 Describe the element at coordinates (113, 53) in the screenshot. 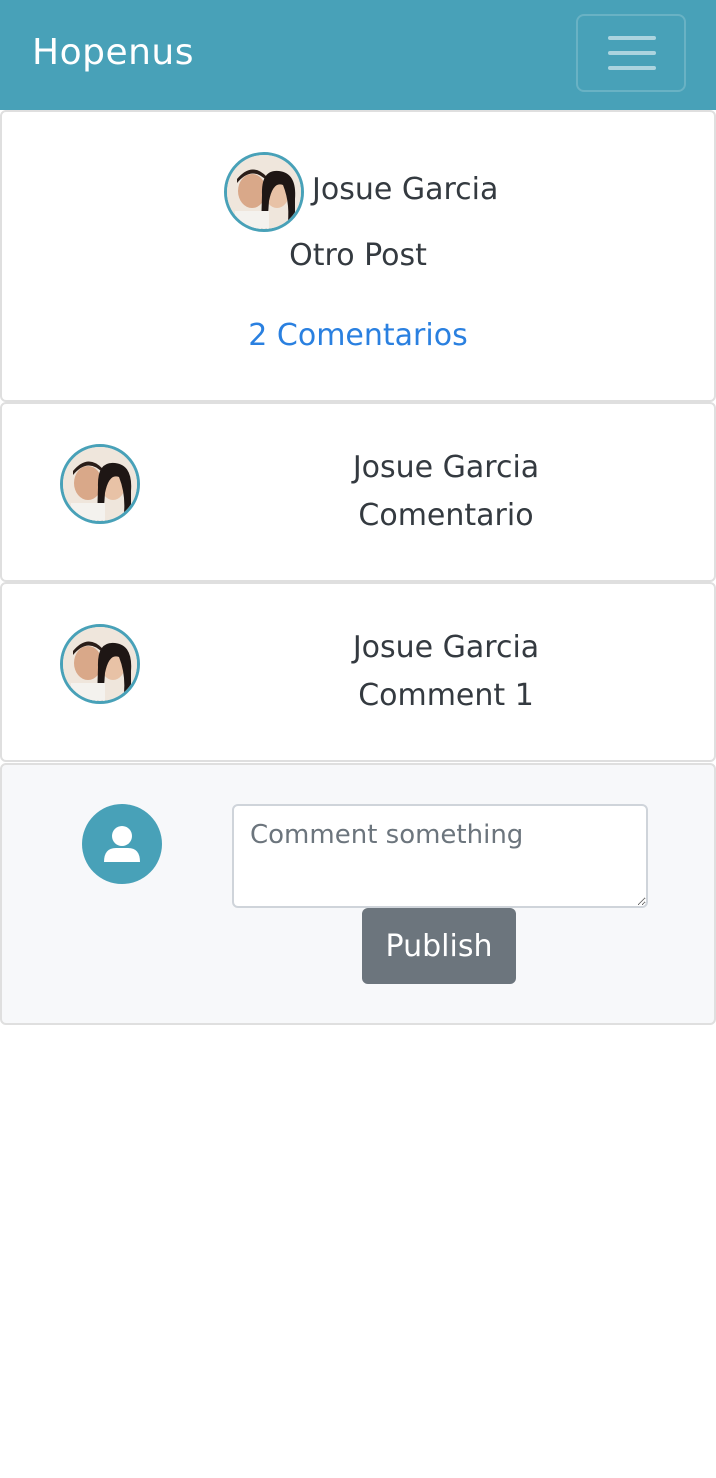

I see `brand-logo: Hopenus` at that location.